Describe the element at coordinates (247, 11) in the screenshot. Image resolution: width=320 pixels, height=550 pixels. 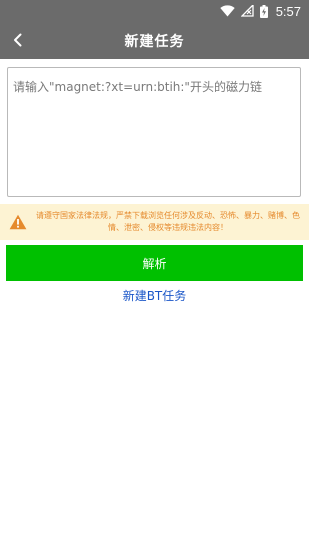
I see `signal-off-icon` at that location.